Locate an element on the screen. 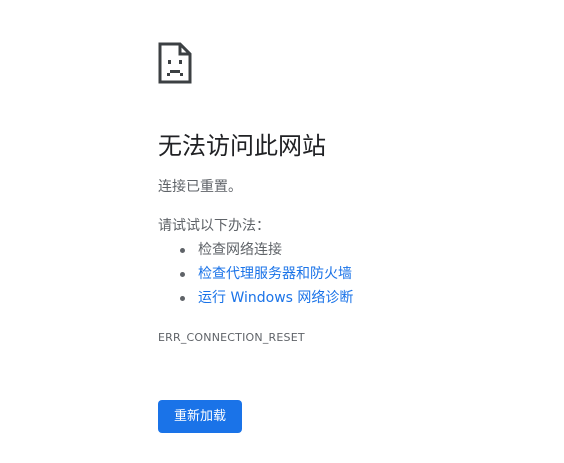 This screenshot has width=564, height=463. suggestion-check-network: 检查网络连接 is located at coordinates (266, 252).